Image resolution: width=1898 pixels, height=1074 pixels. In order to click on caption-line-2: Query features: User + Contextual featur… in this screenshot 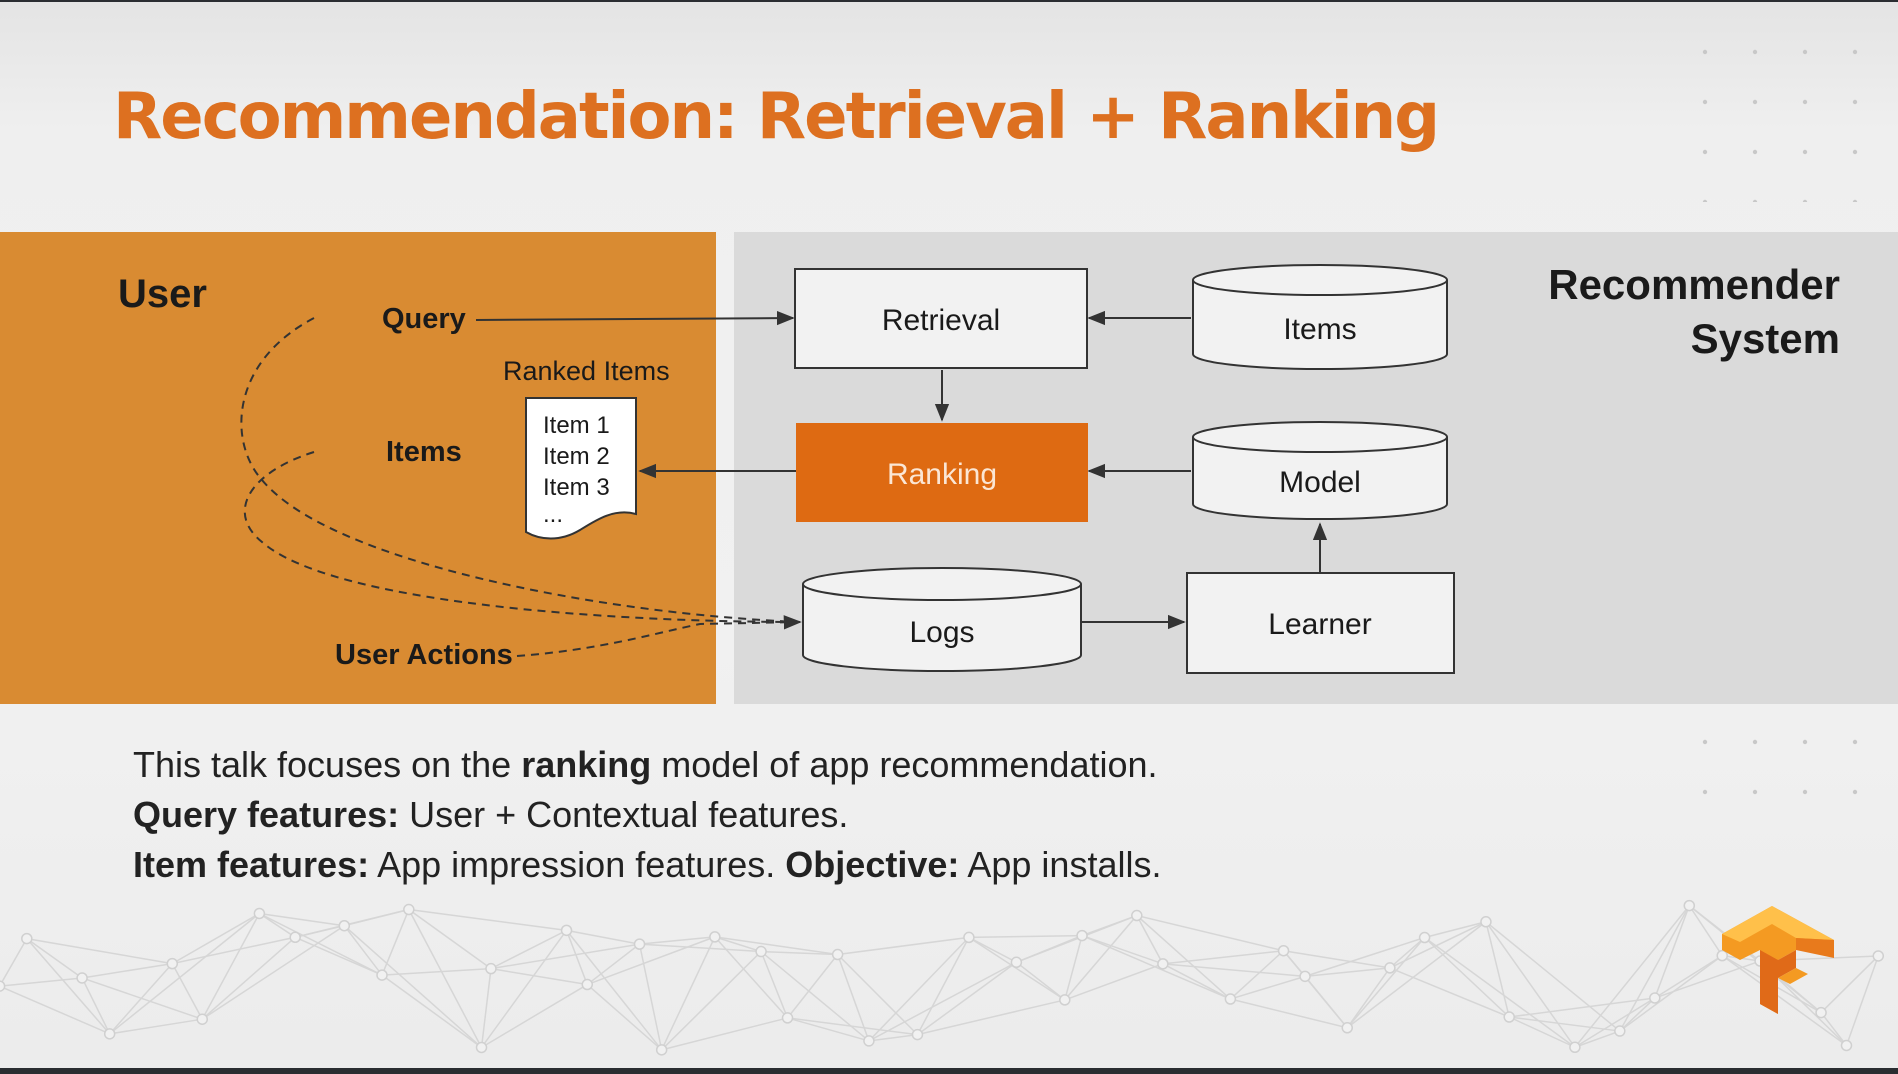, I will do `click(647, 815)`.